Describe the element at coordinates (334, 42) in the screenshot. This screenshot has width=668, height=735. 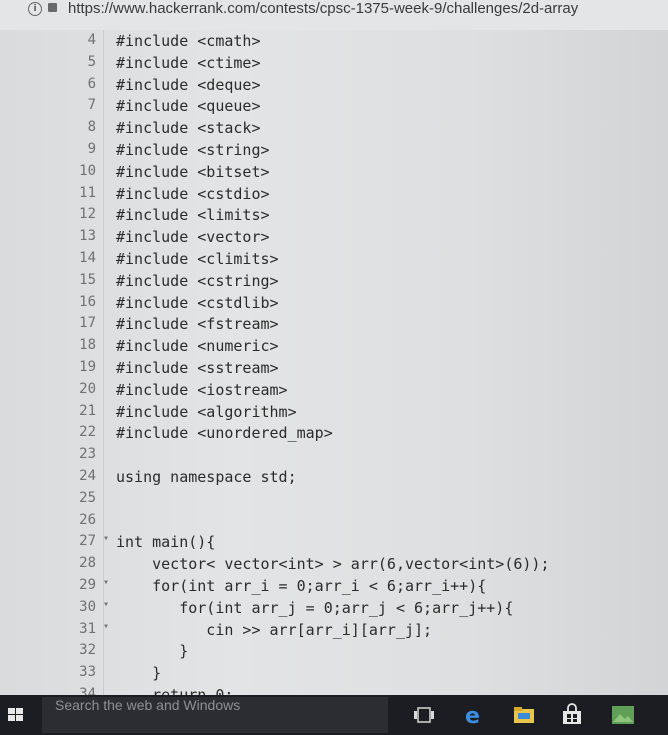
I see `code-line: 4 #include <cmath>` at that location.